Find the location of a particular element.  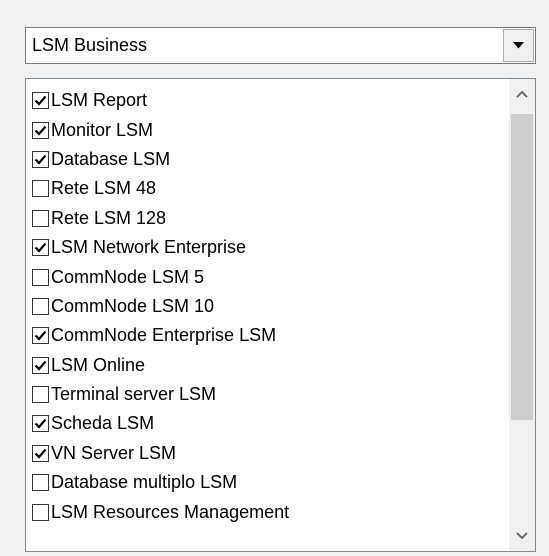

list-item-label: VN Server LSM is located at coordinates (114, 452).